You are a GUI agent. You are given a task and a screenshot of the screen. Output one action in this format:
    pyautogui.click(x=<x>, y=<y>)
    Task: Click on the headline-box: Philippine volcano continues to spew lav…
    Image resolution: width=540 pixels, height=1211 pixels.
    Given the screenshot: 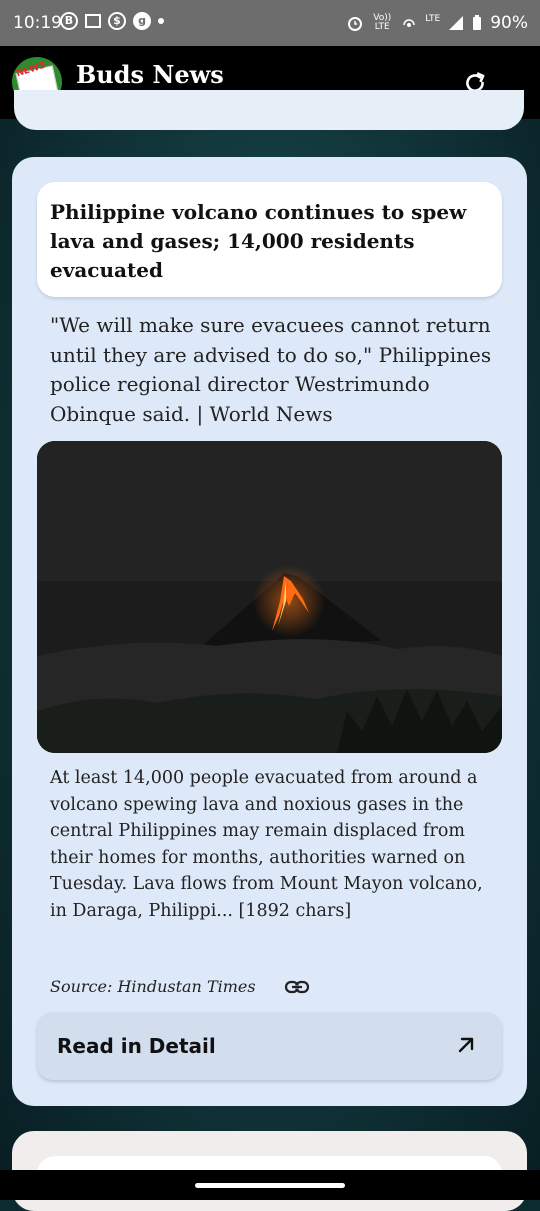 What is the action you would take?
    pyautogui.click(x=269, y=239)
    